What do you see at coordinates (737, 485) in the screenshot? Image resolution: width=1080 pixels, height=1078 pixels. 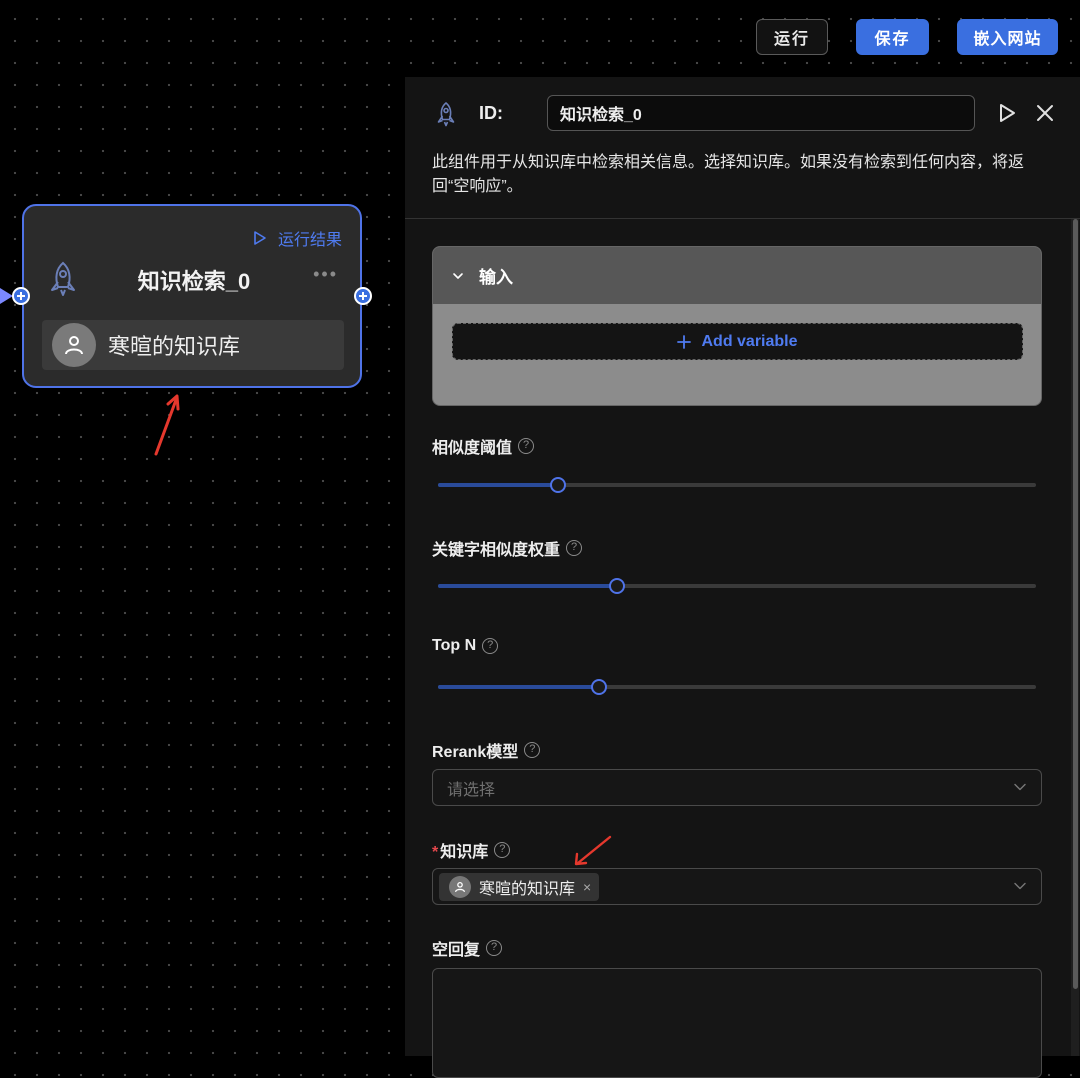 I see `similarity-threshold-slider` at bounding box center [737, 485].